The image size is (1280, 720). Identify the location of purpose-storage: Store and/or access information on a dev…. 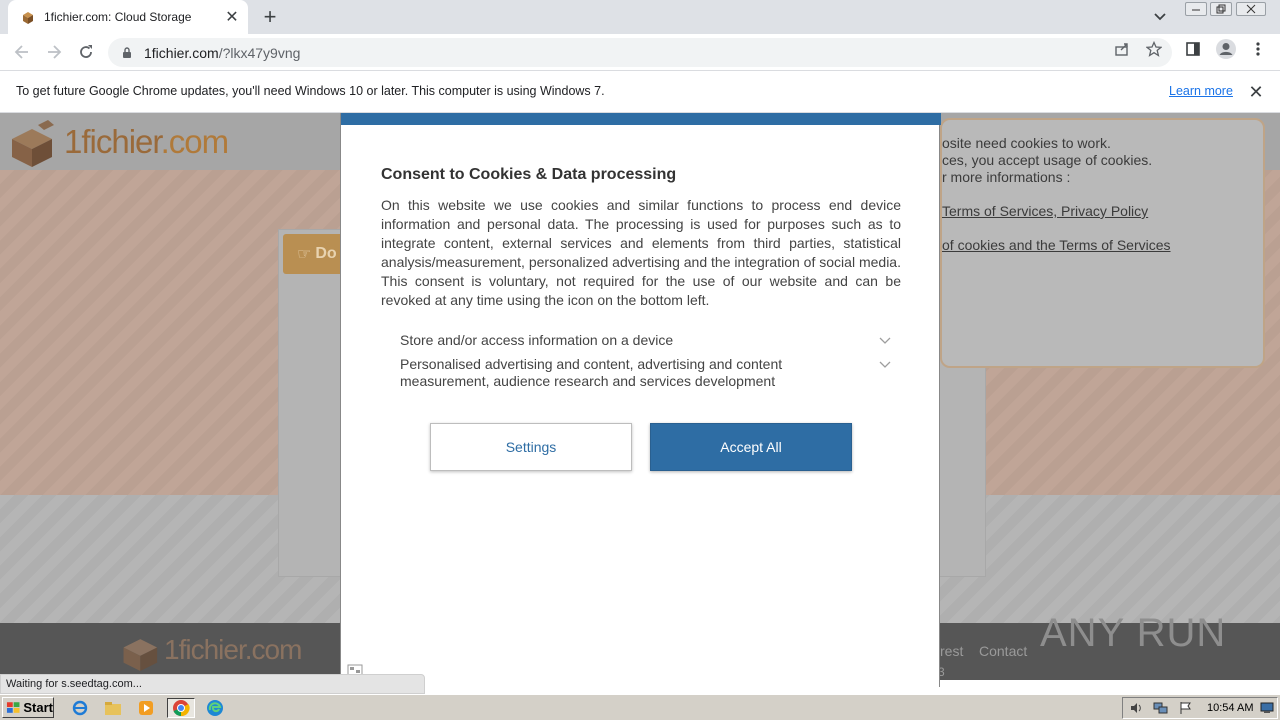
(646, 340).